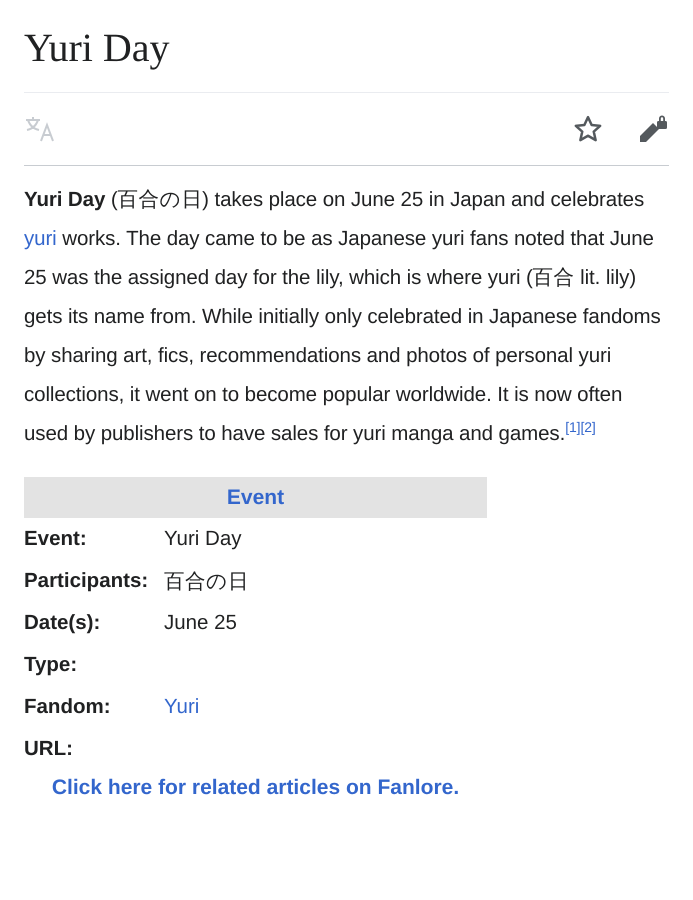  What do you see at coordinates (588, 129) in the screenshot?
I see `star-icon` at bounding box center [588, 129].